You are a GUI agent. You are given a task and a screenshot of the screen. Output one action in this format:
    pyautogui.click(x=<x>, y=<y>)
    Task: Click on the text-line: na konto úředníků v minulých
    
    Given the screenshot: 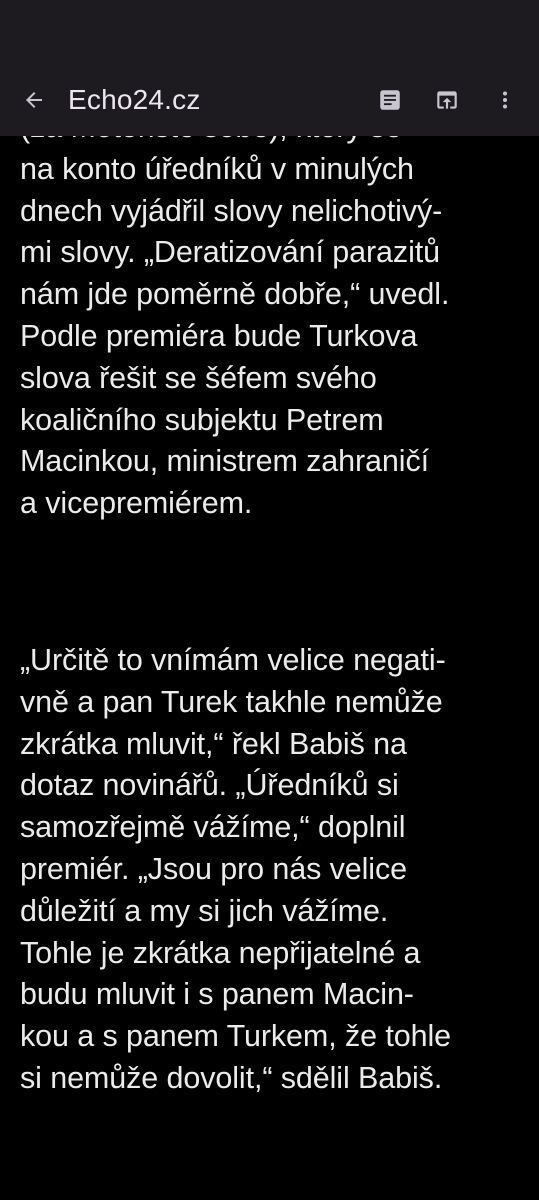 What is the action you would take?
    pyautogui.click(x=217, y=168)
    